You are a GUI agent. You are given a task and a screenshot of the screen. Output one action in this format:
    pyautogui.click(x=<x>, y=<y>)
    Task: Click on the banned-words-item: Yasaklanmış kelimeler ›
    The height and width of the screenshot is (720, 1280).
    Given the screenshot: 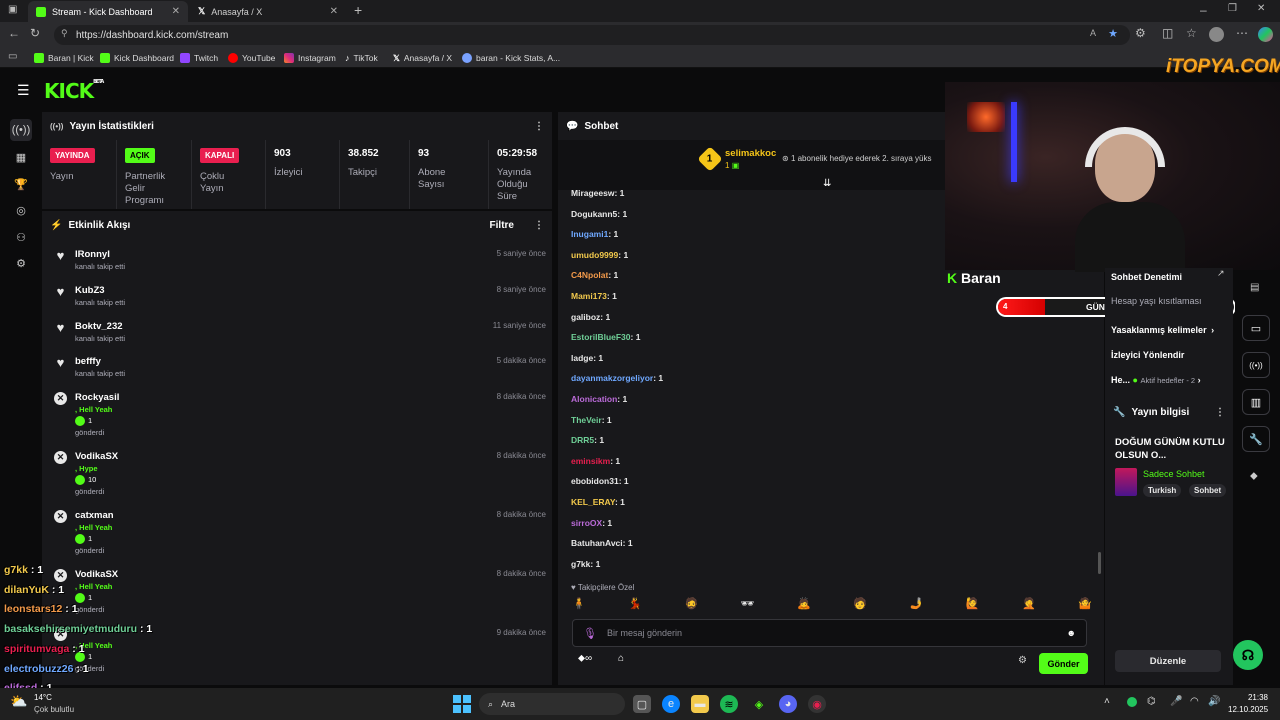 What is the action you would take?
    pyautogui.click(x=1162, y=330)
    